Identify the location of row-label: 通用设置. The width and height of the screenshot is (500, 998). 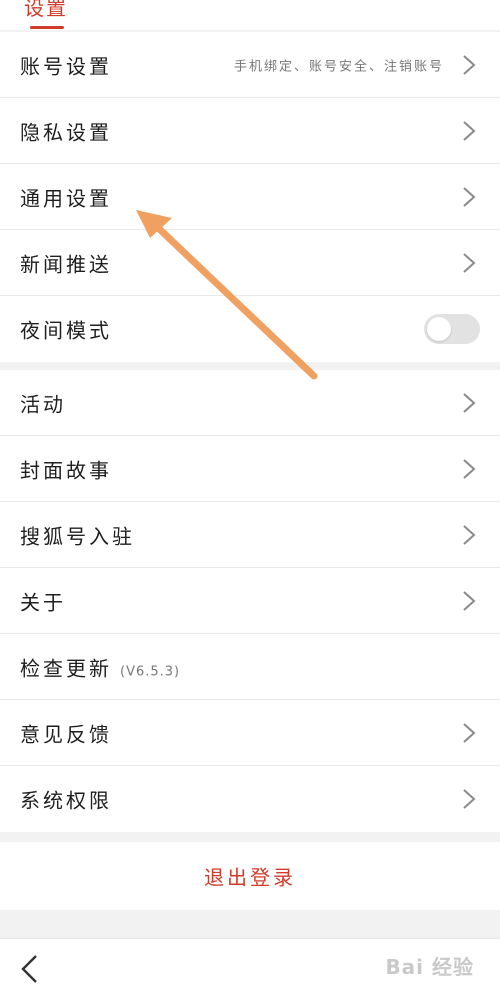
(66, 198).